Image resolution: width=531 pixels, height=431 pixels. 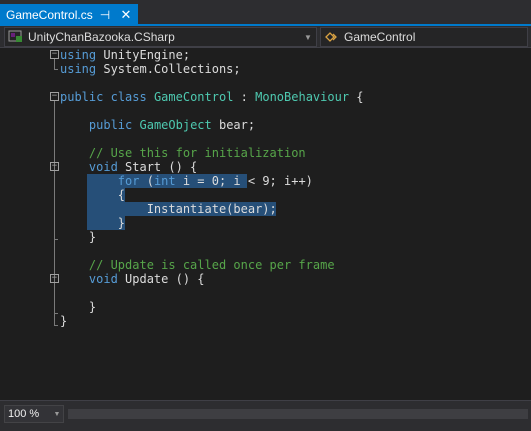 What do you see at coordinates (302, 97) in the screenshot?
I see `type-token: MonoBehaviour` at bounding box center [302, 97].